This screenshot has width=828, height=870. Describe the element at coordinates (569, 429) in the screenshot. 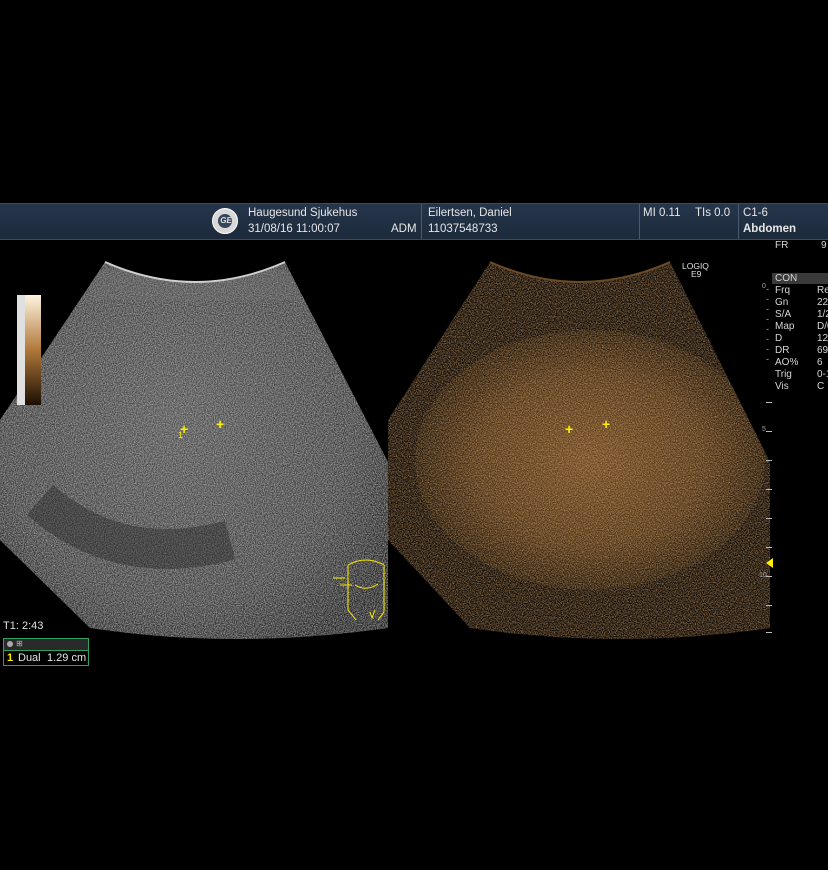

I see `caliper-cross-left-contrast: +` at that location.